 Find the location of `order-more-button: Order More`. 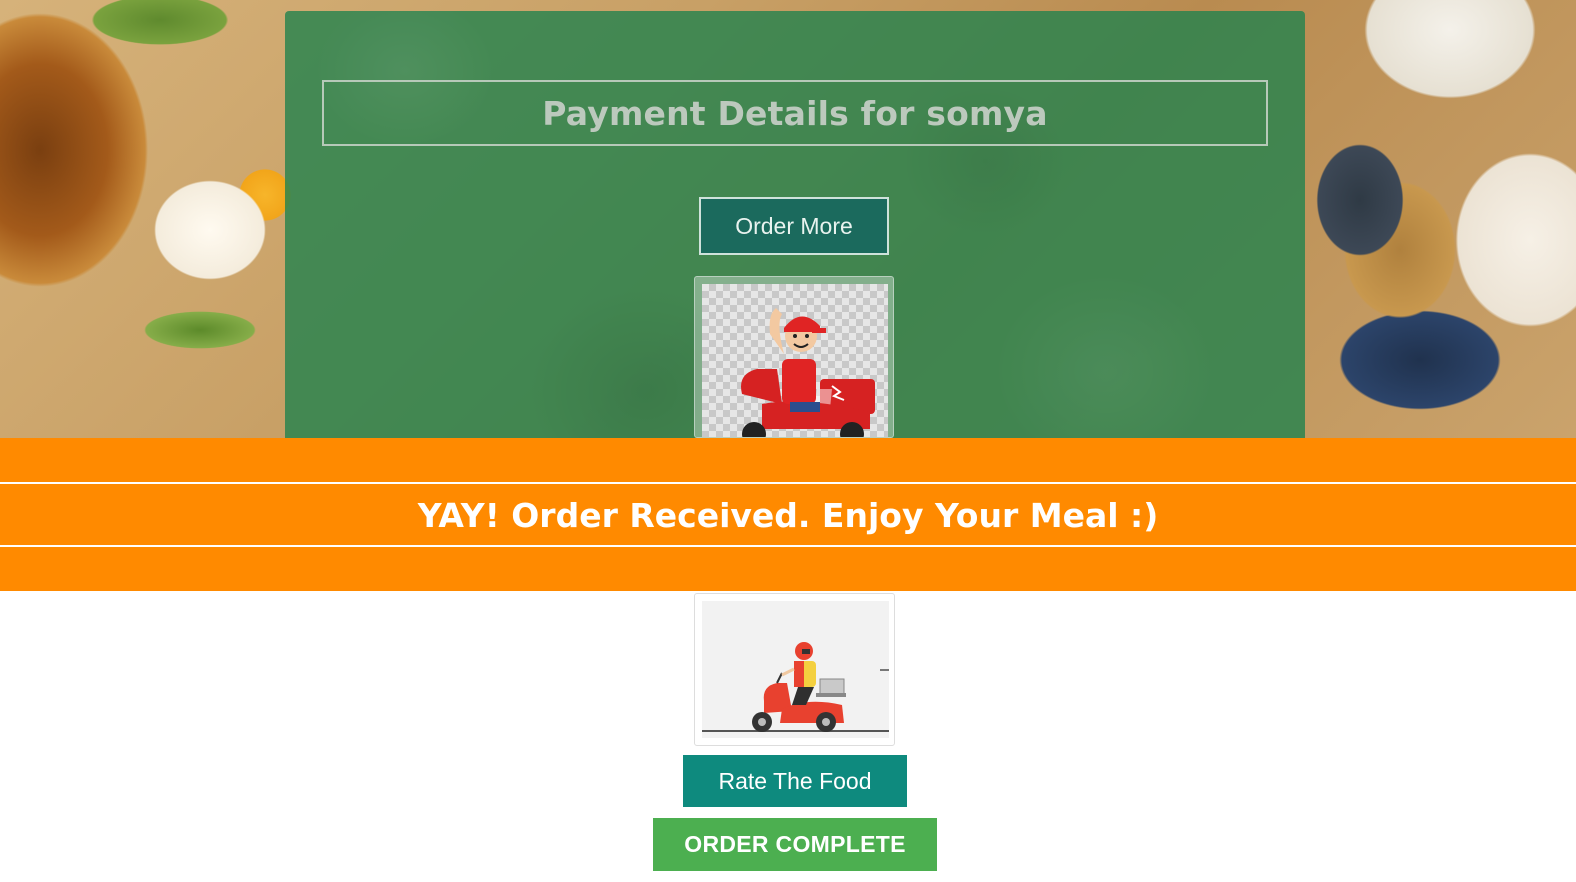

order-more-button: Order More is located at coordinates (794, 226).